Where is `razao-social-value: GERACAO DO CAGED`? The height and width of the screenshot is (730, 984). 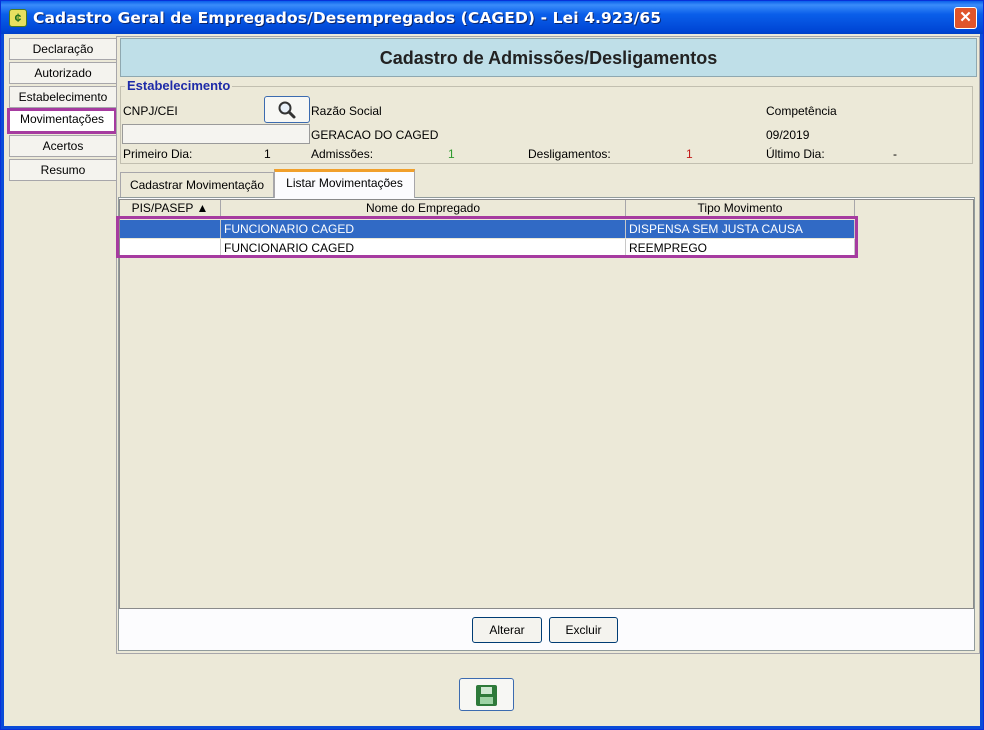
razao-social-value: GERACAO DO CAGED is located at coordinates (375, 135).